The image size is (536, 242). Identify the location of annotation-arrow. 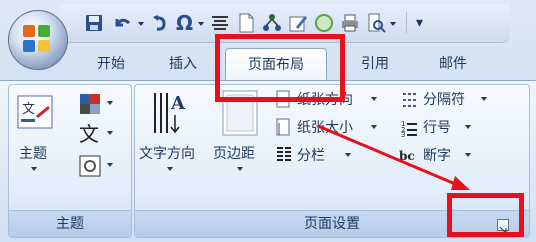
(393, 157).